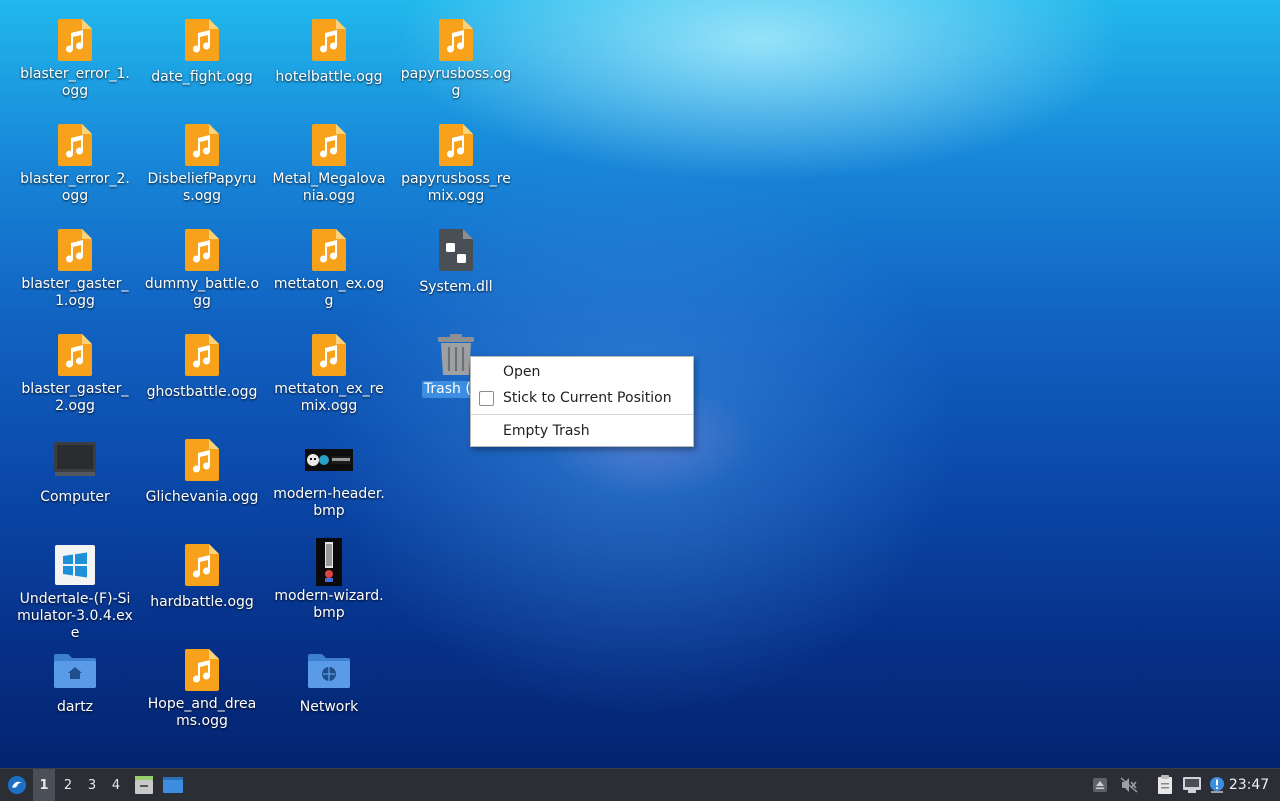  I want to click on update-notifier-button, so click(1217, 785).